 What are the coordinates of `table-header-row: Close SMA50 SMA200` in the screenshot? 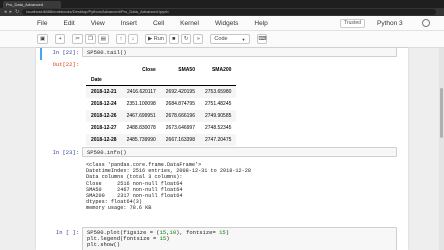 It's located at (161, 70).